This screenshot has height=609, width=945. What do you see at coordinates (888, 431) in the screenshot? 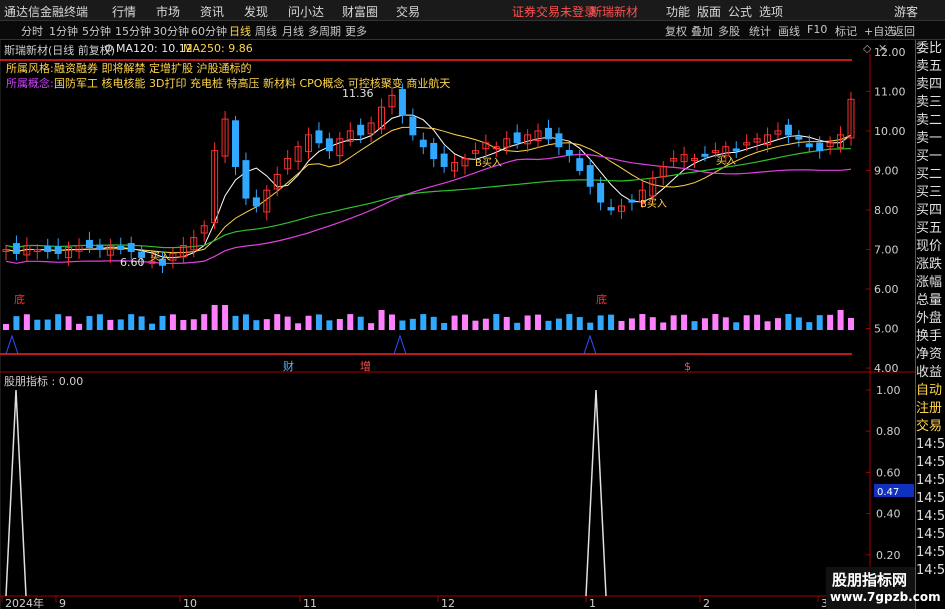
I see `indicator-axis-label: 0.80` at bounding box center [888, 431].